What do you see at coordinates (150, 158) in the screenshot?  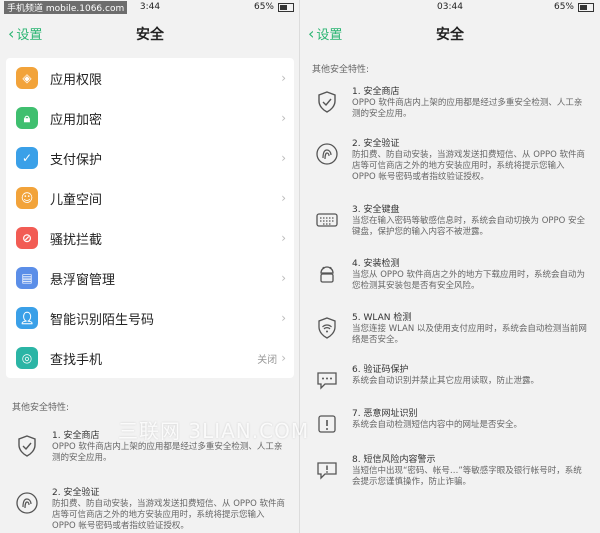 I see `settings-item: ✓ 支付保护 ›` at bounding box center [150, 158].